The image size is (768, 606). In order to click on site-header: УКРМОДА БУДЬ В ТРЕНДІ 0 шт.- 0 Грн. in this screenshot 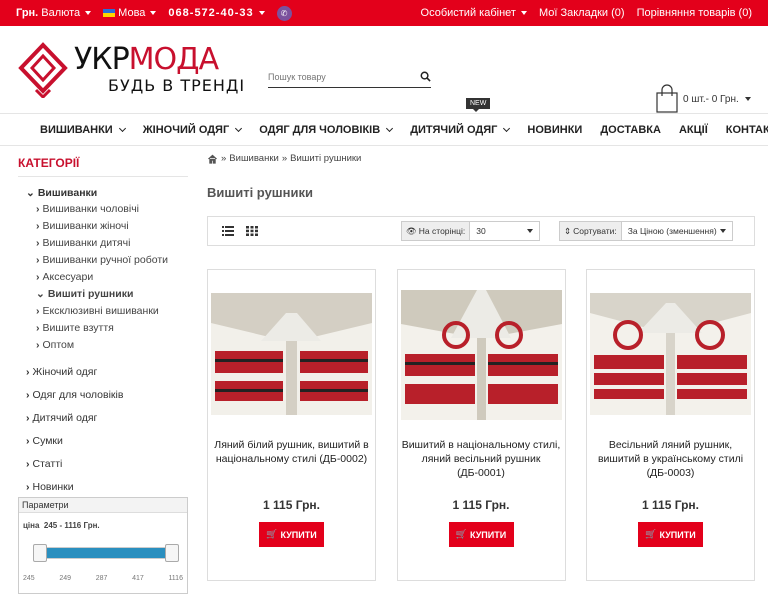, I will do `click(384, 70)`.